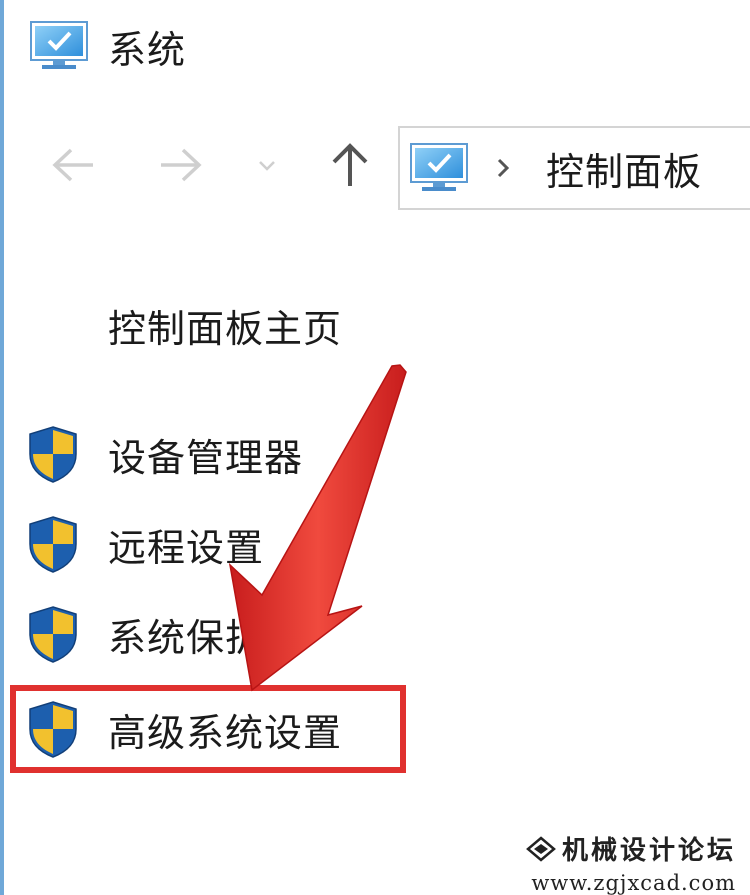 Image resolution: width=750 pixels, height=895 pixels. Describe the element at coordinates (541, 848) in the screenshot. I see `site-logo-icon` at that location.